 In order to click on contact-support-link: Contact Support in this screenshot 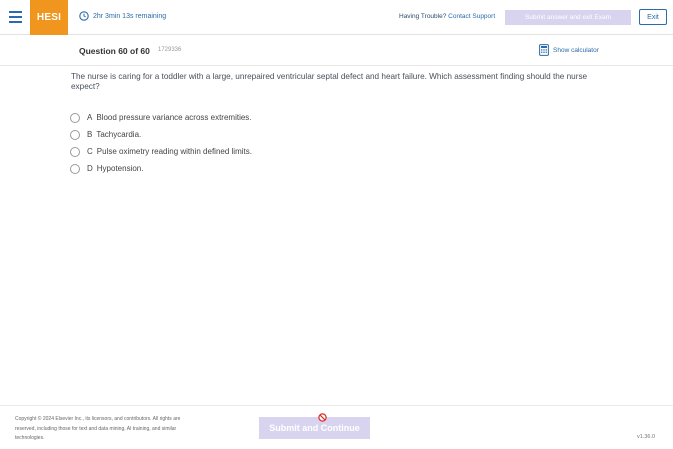, I will do `click(471, 16)`.